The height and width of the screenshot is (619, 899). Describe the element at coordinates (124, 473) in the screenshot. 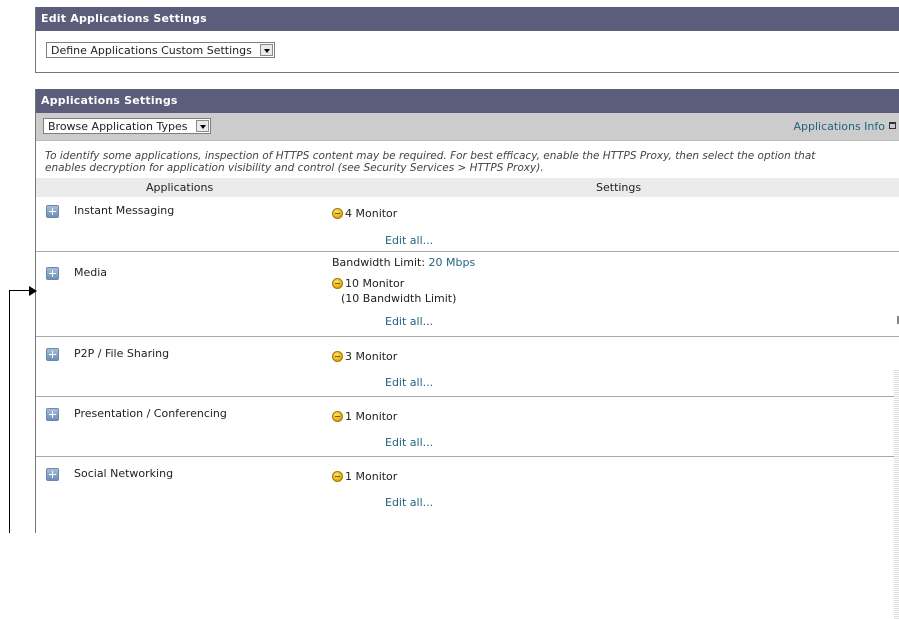

I see `application-type-name: Social Networking` at that location.